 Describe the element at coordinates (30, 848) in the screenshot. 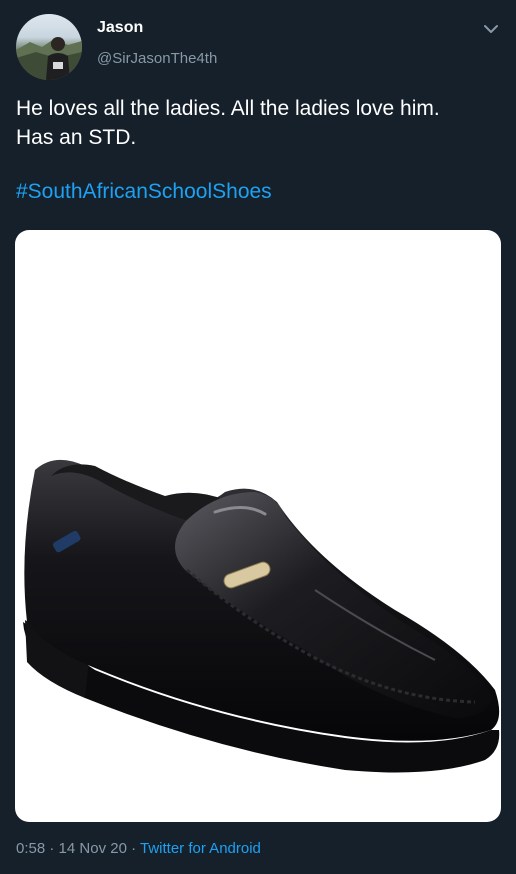

I see `tweet-time: 0:58` at that location.